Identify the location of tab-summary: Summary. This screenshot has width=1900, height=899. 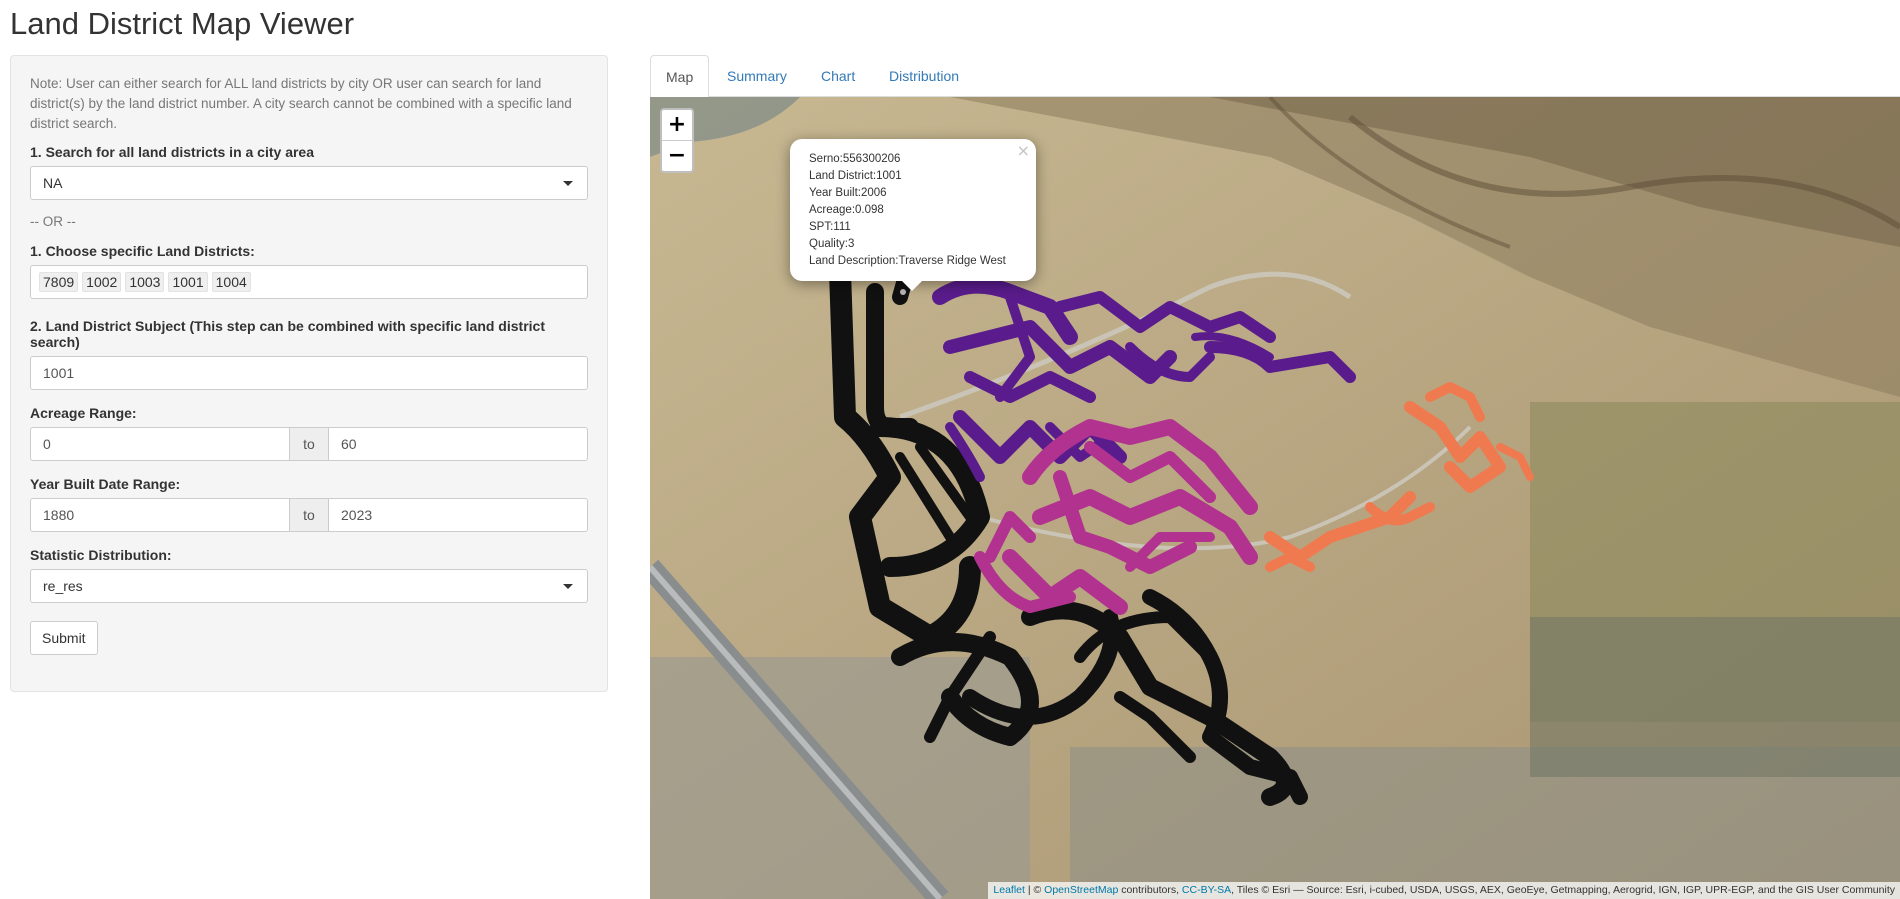
(757, 76).